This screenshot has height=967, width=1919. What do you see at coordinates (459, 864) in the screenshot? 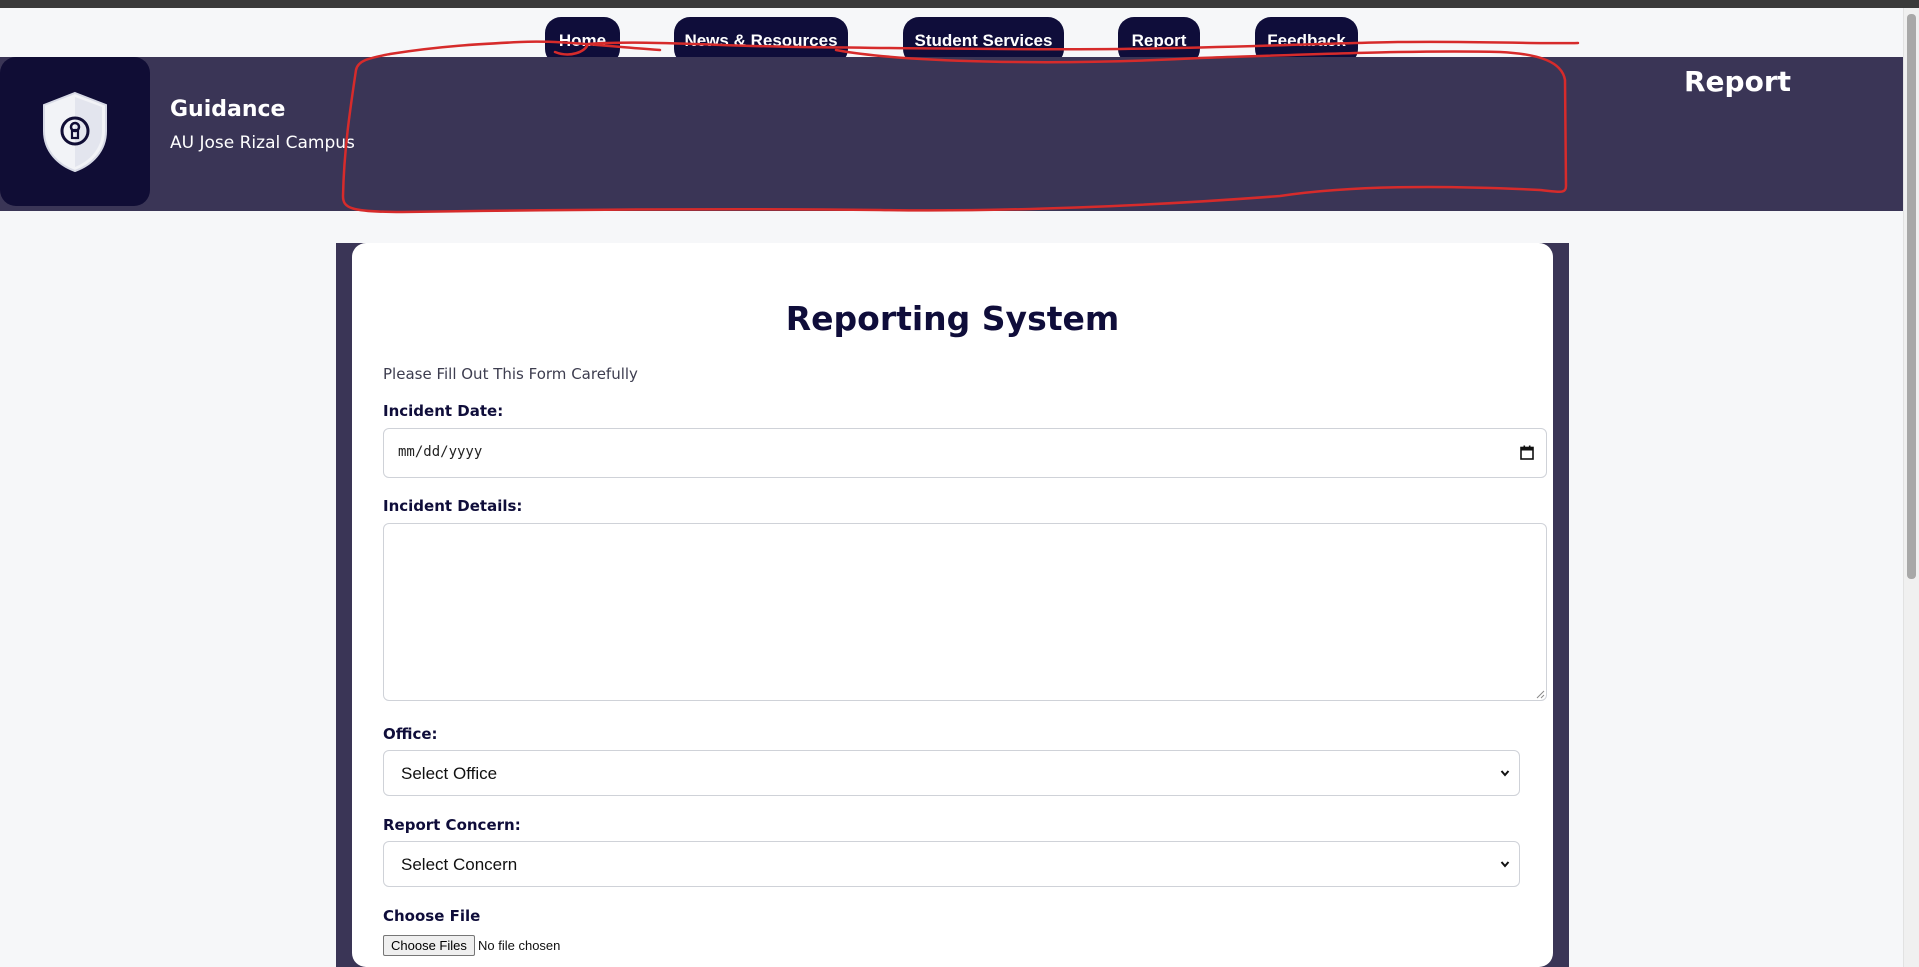
I see `concern-selected-value: Select Concern` at bounding box center [459, 864].